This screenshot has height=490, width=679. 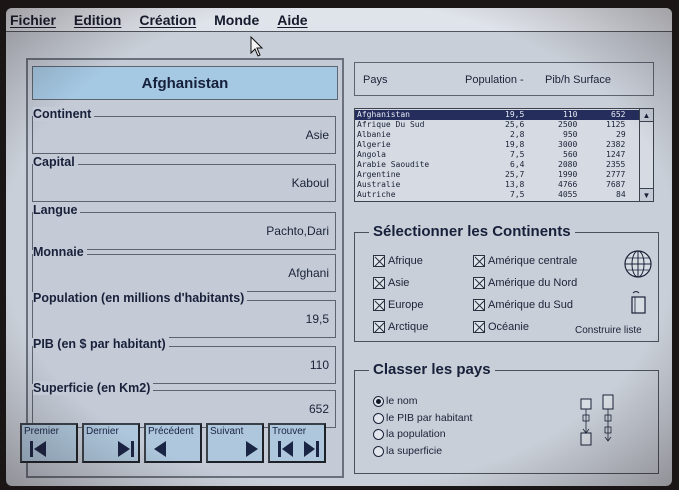 I want to click on field-value-pib: 110, so click(x=319, y=365).